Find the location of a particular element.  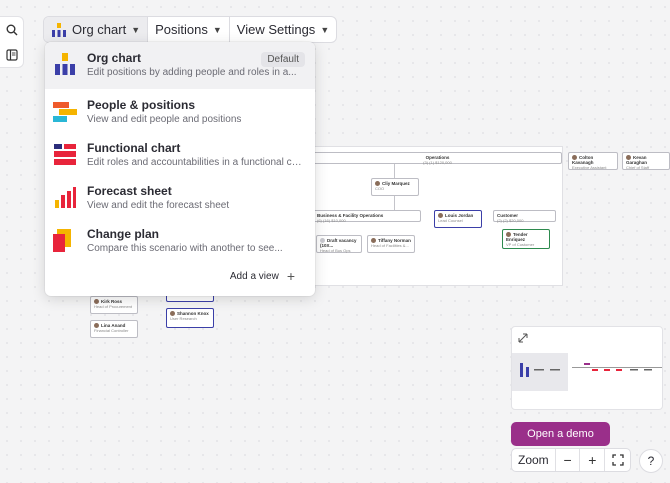

node-role: Executive Assistant is located at coordinates (589, 168).